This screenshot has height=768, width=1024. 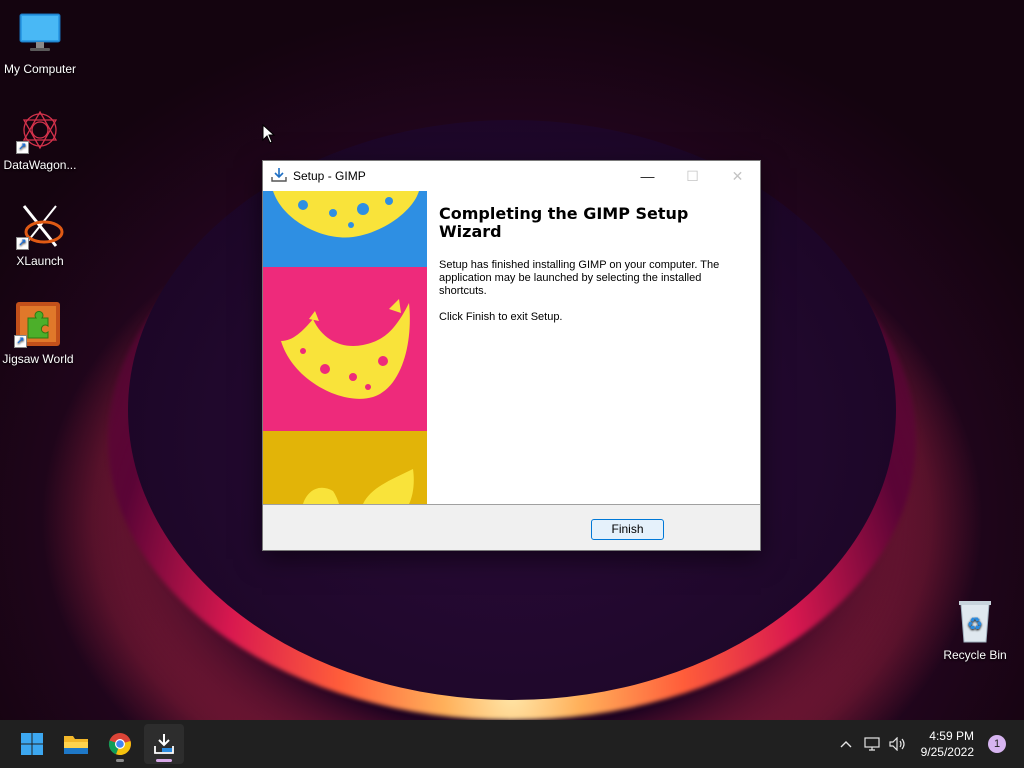 I want to click on monitor-icon, so click(x=40, y=34).